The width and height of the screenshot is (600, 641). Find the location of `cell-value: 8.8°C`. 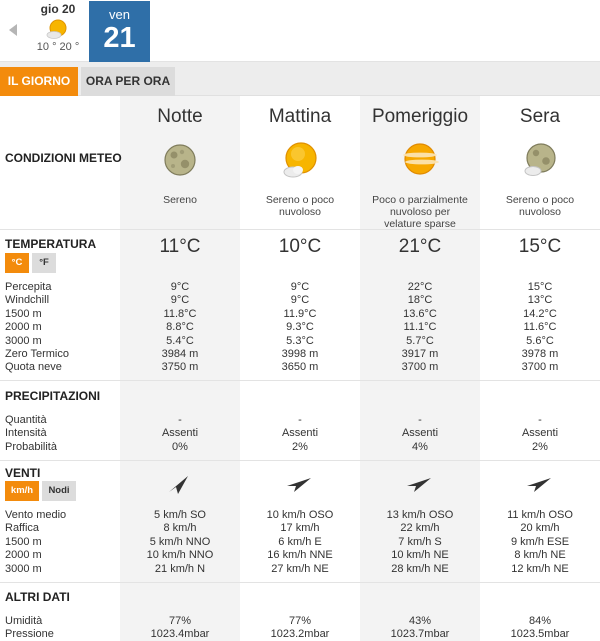

cell-value: 8.8°C is located at coordinates (180, 327).